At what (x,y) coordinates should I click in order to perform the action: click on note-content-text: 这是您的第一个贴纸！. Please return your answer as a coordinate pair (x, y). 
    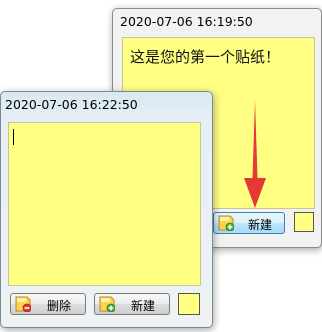
    Looking at the image, I should click on (205, 57).